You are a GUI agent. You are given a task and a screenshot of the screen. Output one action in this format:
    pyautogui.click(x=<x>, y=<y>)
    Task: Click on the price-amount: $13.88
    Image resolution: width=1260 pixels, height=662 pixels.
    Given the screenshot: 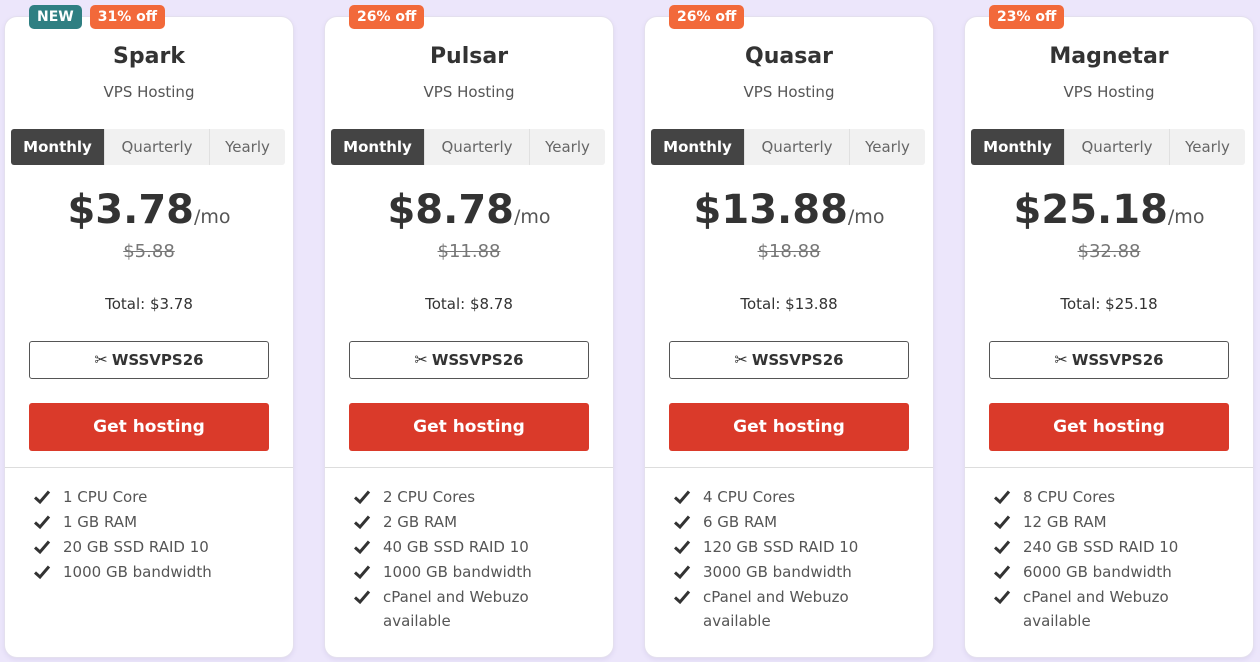 What is the action you would take?
    pyautogui.click(x=770, y=210)
    